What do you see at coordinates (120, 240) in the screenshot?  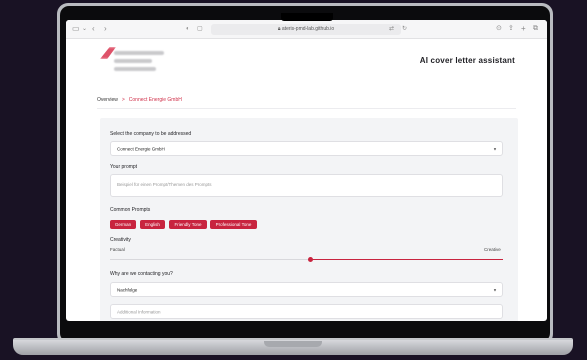 I see `creativity-label: Creativity` at bounding box center [120, 240].